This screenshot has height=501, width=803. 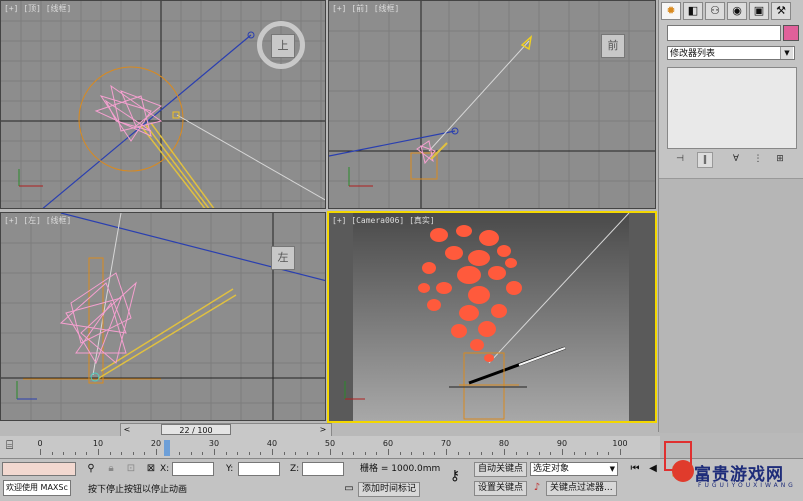 I want to click on object-color-swatch, so click(x=791, y=33).